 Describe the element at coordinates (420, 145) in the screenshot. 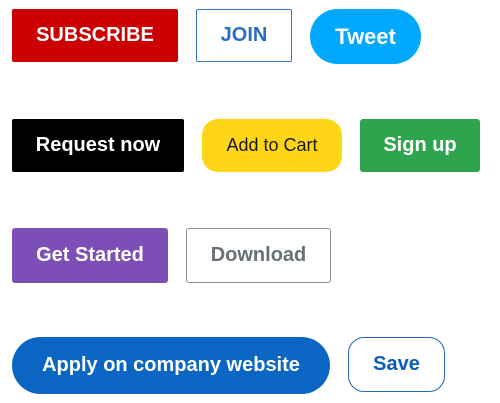

I see `sign-up-button: Sign up` at that location.